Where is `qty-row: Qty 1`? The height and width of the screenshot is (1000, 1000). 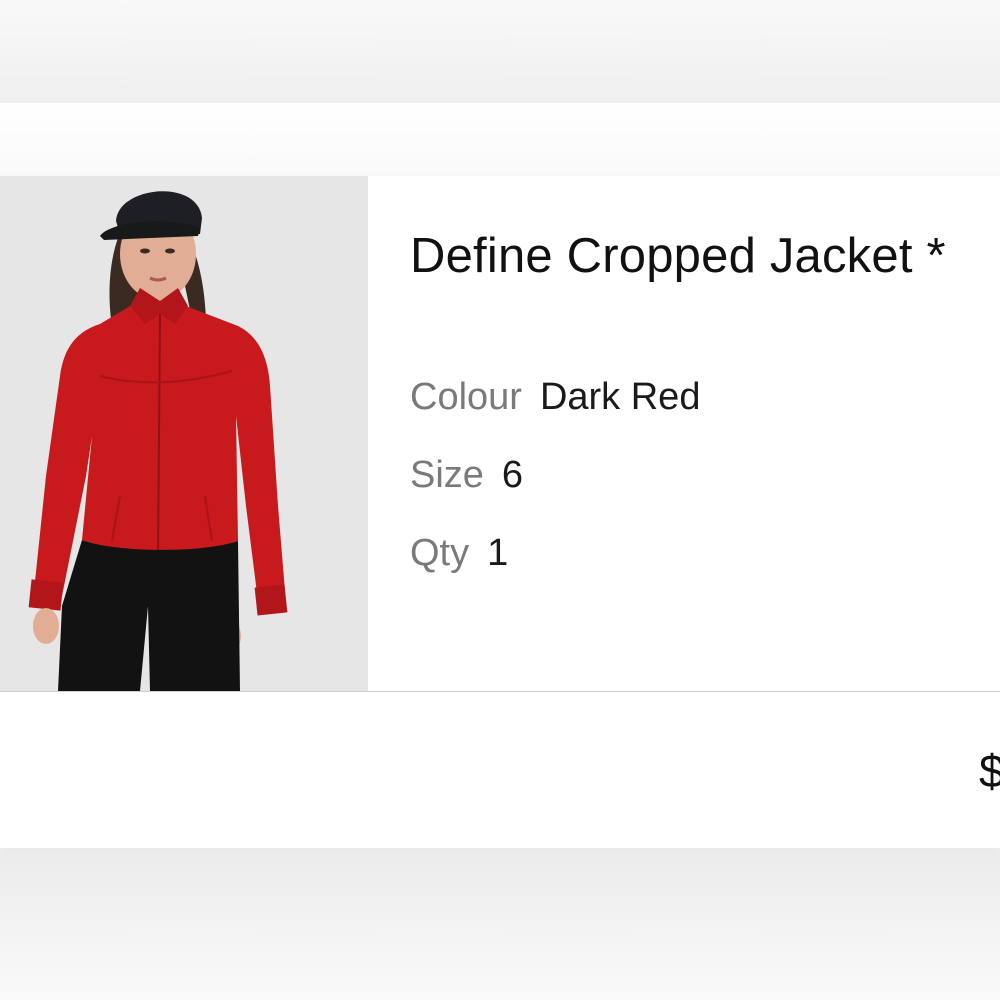
qty-row: Qty 1 is located at coordinates (459, 553).